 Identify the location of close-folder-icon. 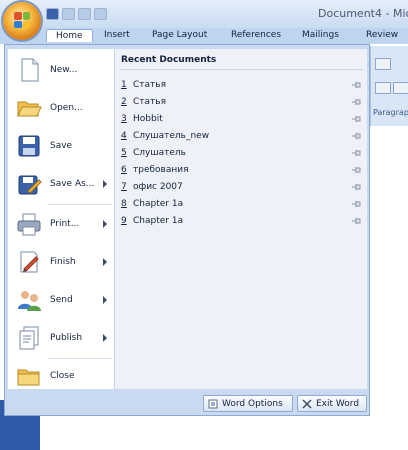
(28, 377).